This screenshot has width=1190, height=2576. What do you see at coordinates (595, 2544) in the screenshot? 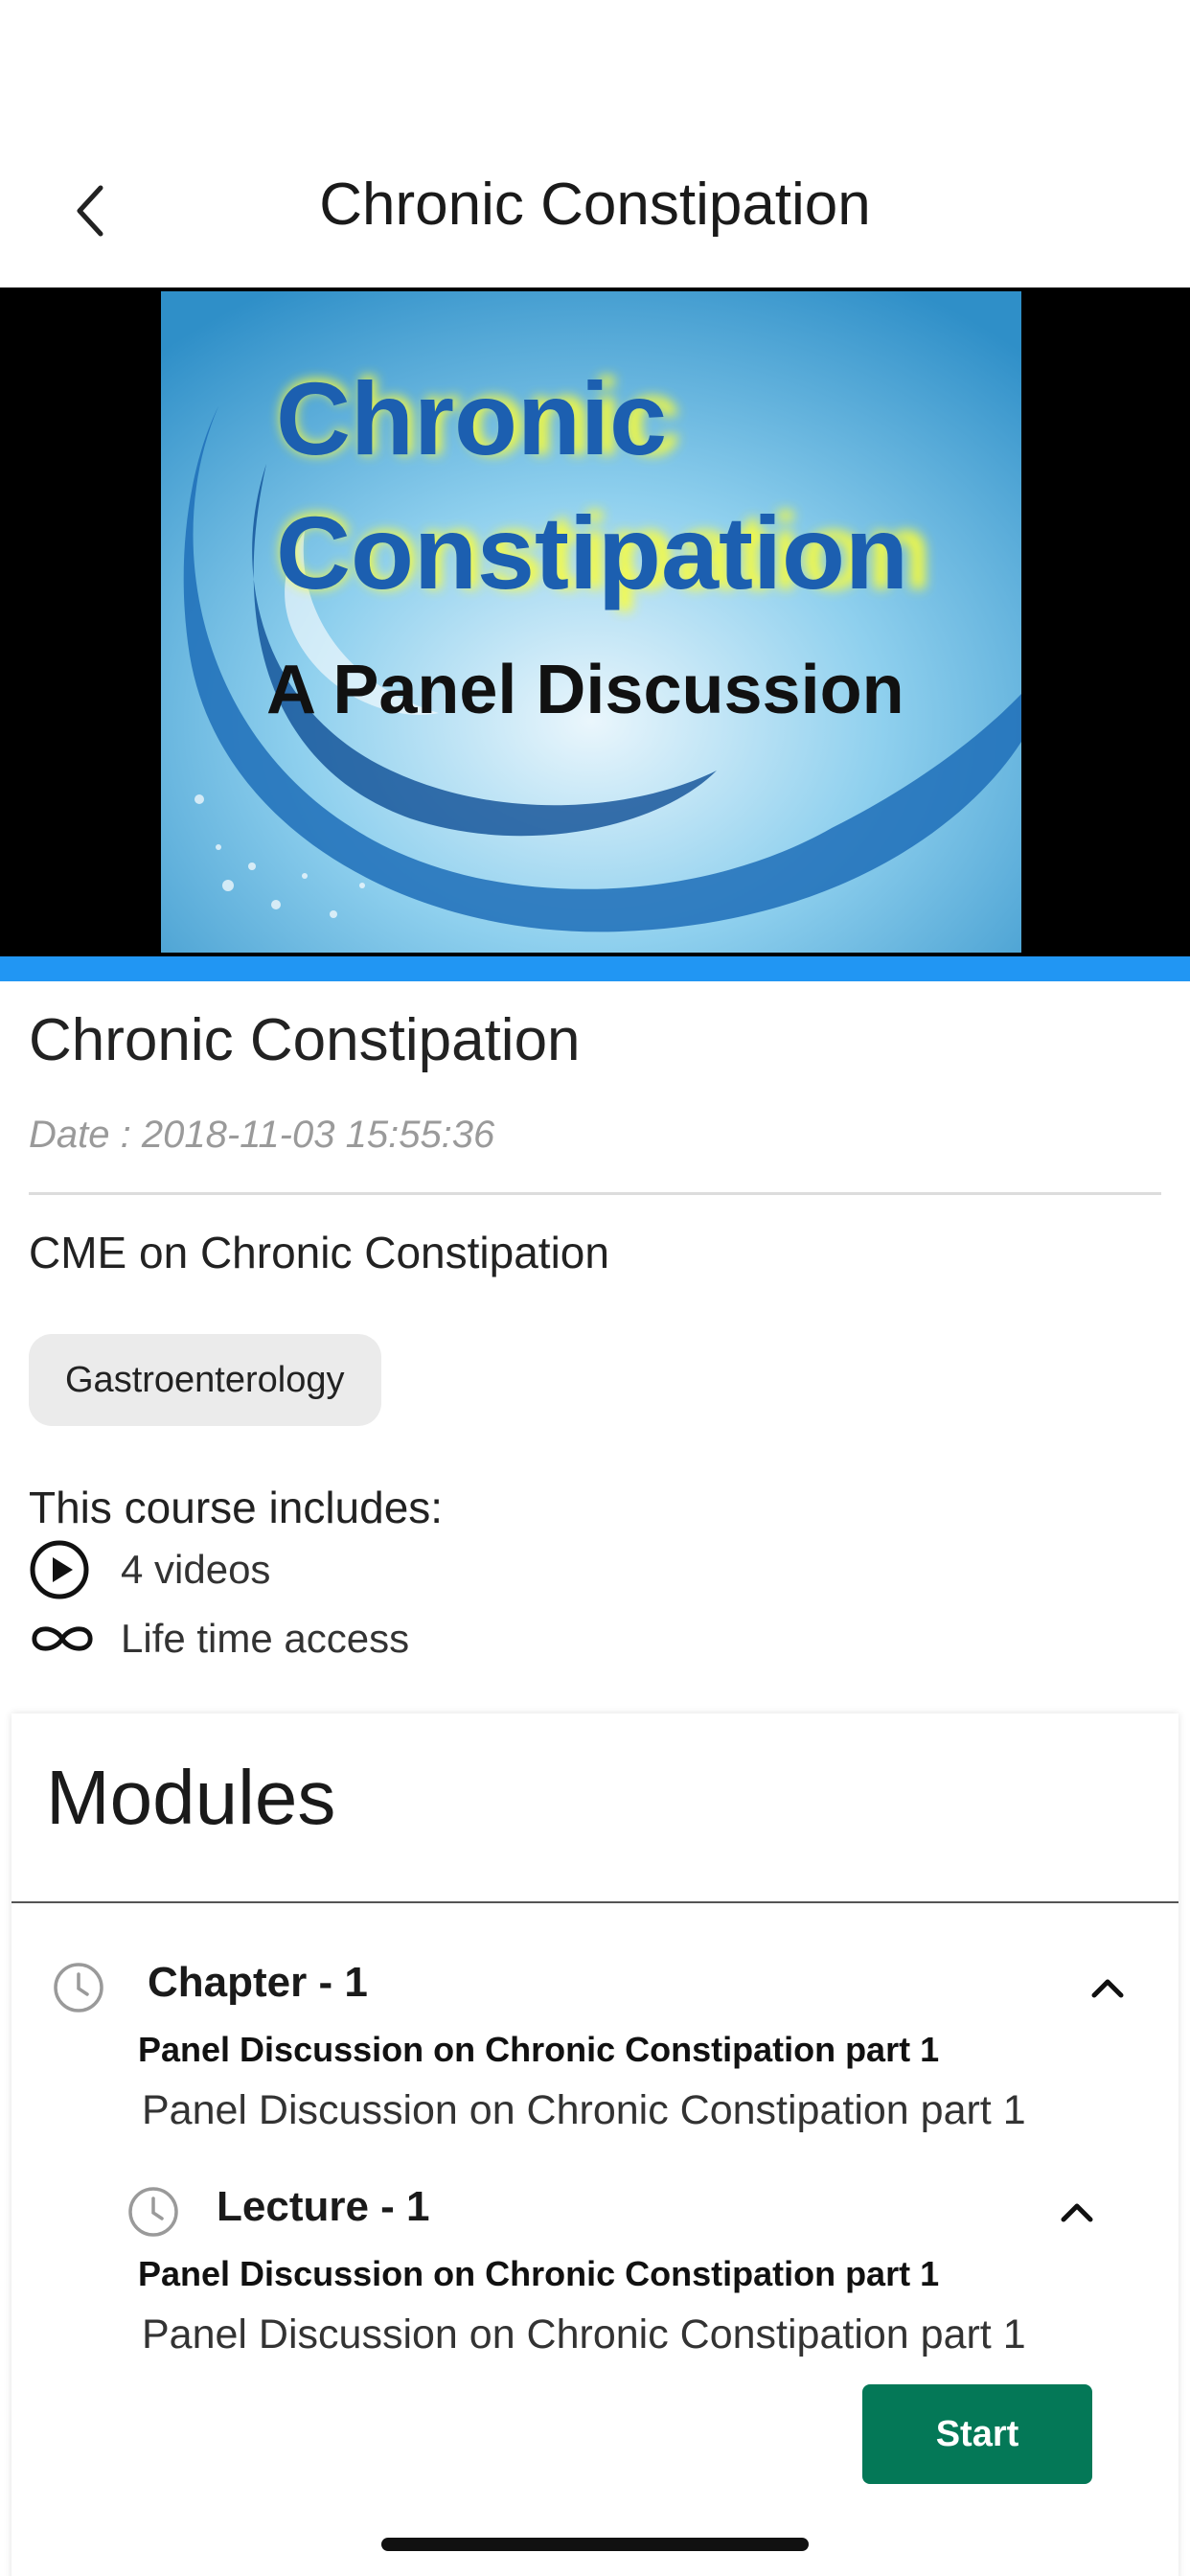
I see `home-indicator` at bounding box center [595, 2544].